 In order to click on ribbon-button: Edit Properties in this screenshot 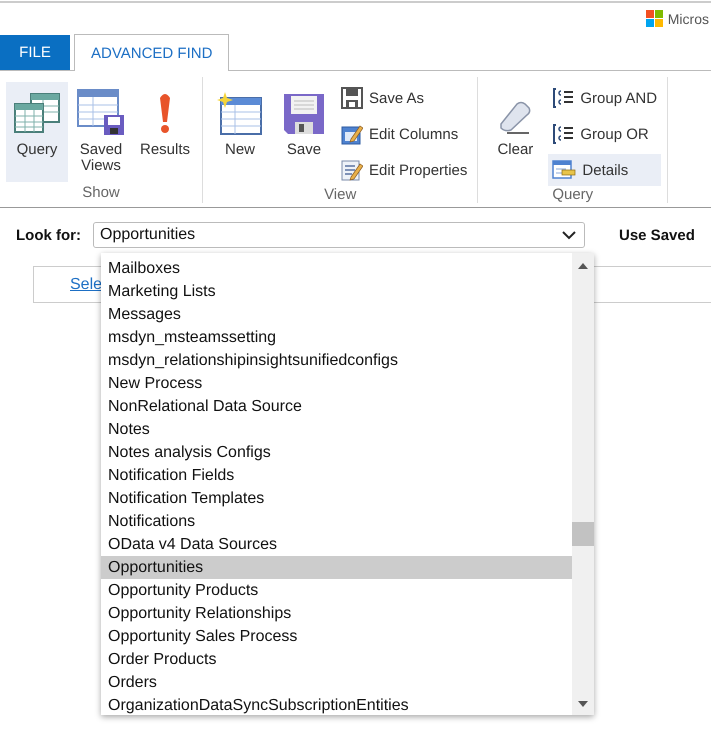, I will do `click(404, 170)`.